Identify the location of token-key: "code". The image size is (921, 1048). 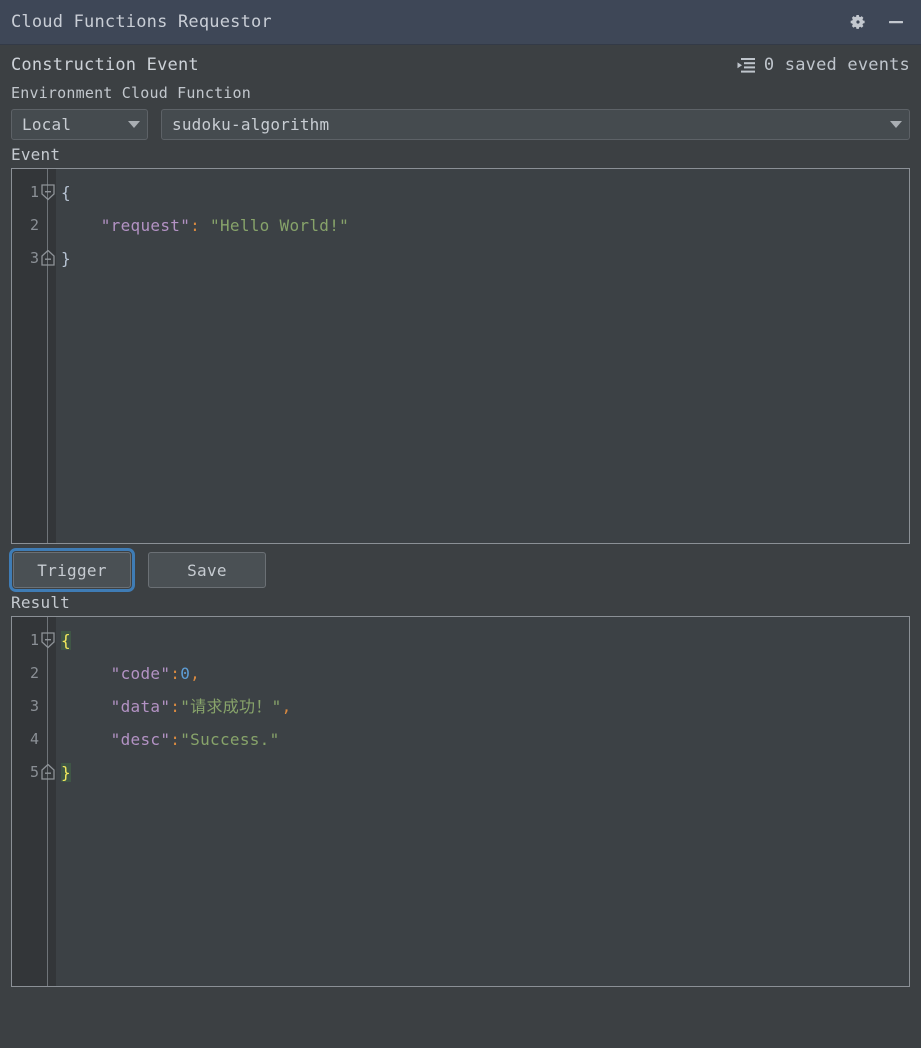
(140, 673).